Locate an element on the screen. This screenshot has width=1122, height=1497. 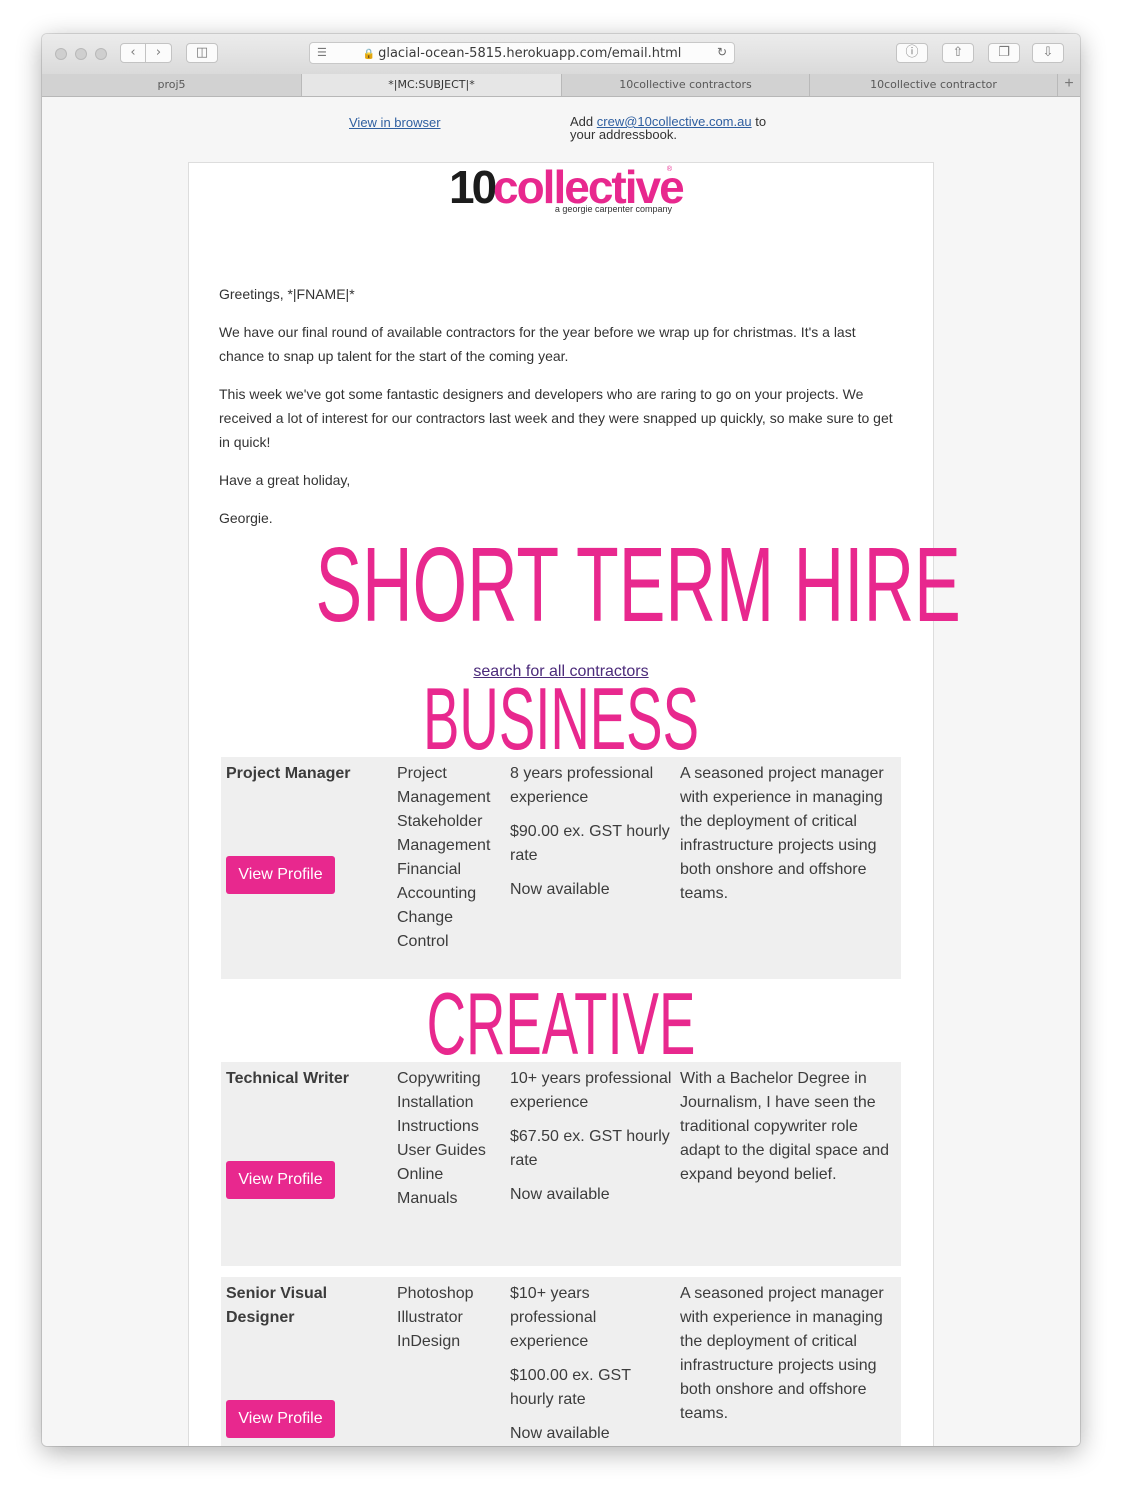
view-in-browser-link: View in browser is located at coordinates (395, 122).